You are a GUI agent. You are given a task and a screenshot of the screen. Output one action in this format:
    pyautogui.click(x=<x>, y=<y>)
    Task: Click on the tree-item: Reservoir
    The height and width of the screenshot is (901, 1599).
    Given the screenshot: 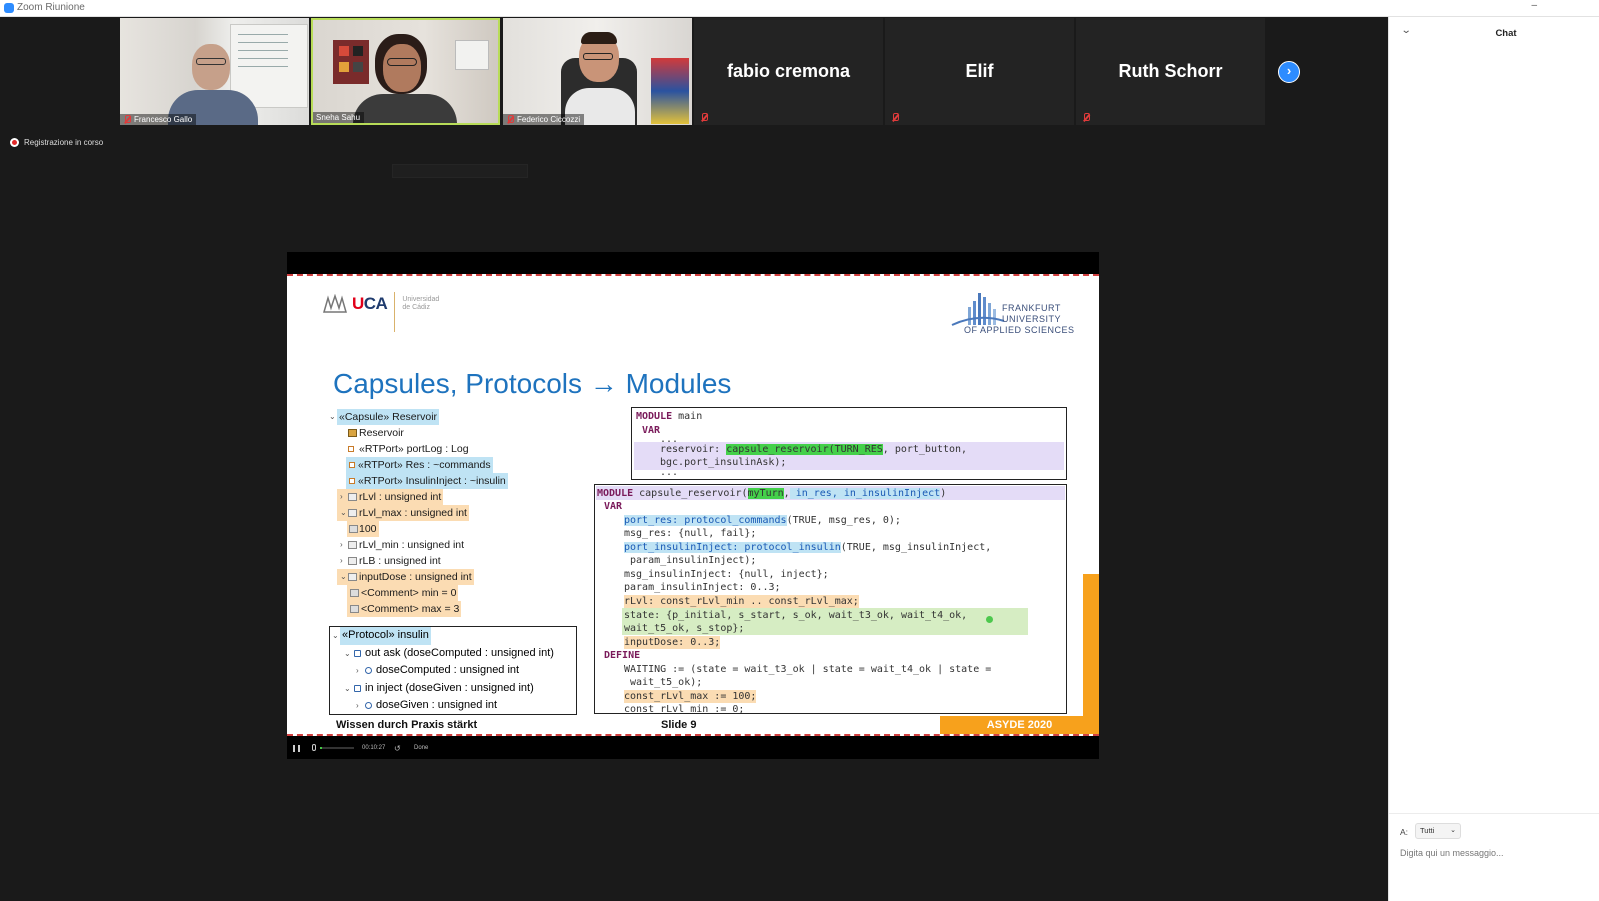 What is the action you would take?
    pyautogui.click(x=453, y=433)
    